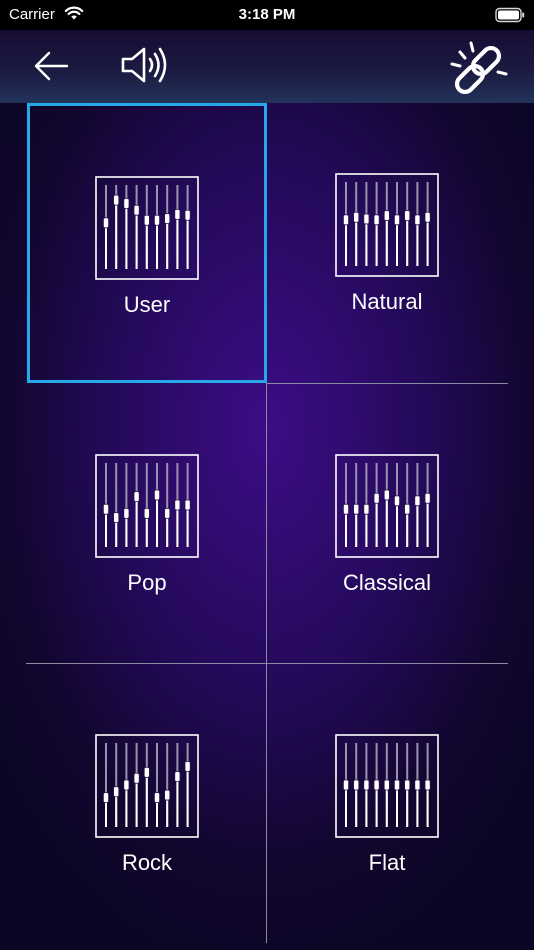 This screenshot has height=950, width=534. Describe the element at coordinates (387, 862) in the screenshot. I see `preset-label: Flat` at that location.